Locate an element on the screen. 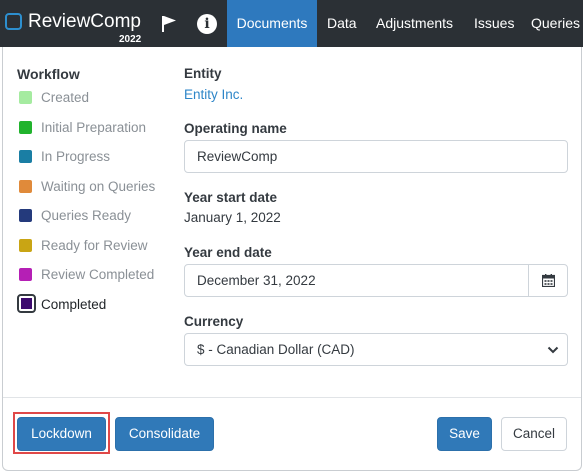 This screenshot has height=473, width=583. currency-select: $ - Canadian Dollar (CAD) is located at coordinates (376, 349).